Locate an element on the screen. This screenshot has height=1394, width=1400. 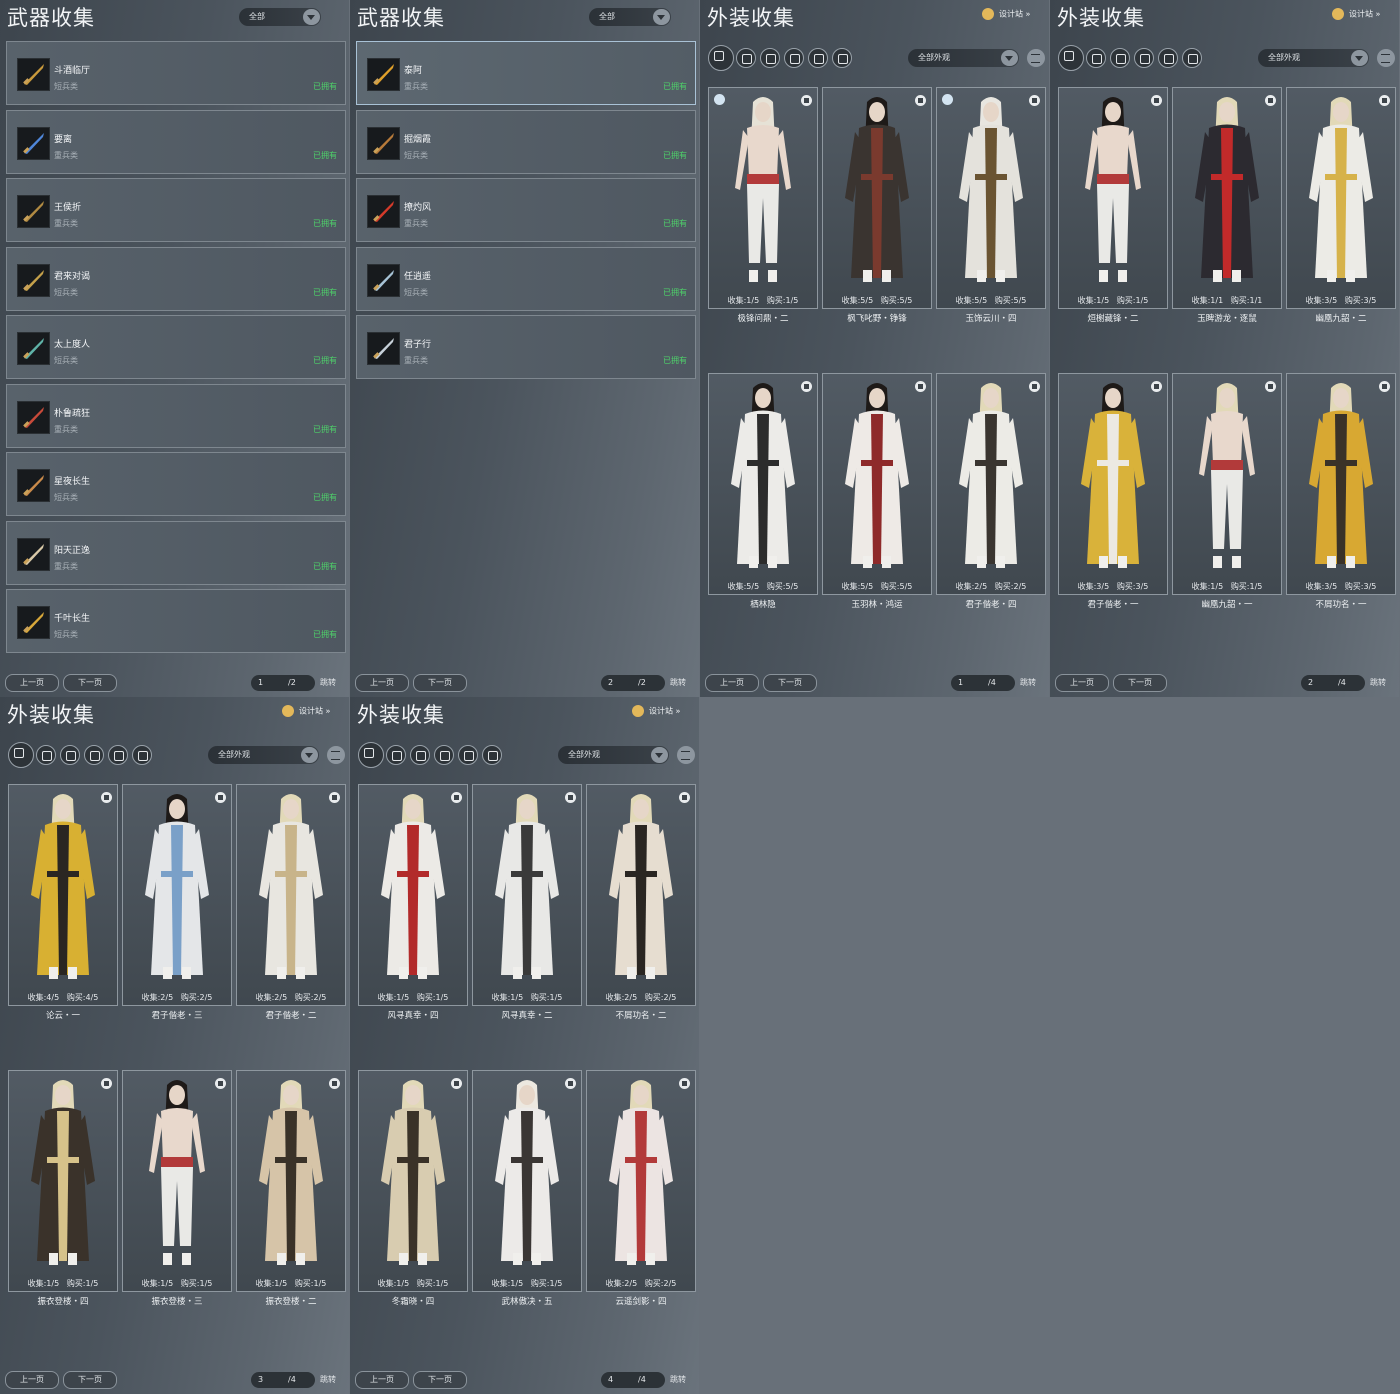
page-input: 2/4 is located at coordinates (1333, 683).